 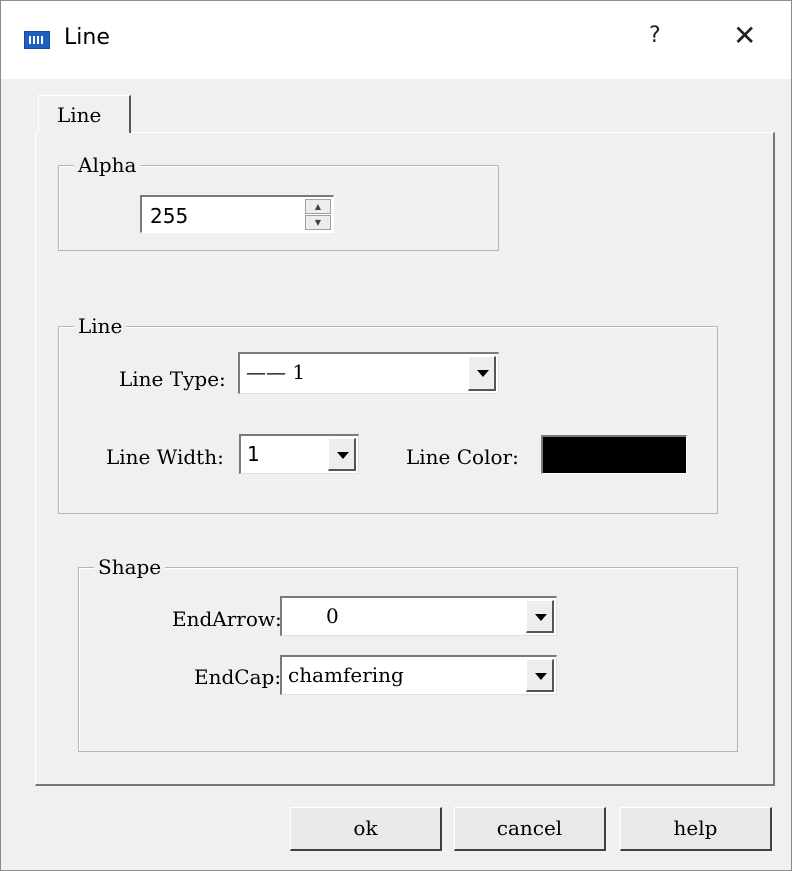 What do you see at coordinates (396, 40) in the screenshot?
I see `title-bar: Line ? ✕` at bounding box center [396, 40].